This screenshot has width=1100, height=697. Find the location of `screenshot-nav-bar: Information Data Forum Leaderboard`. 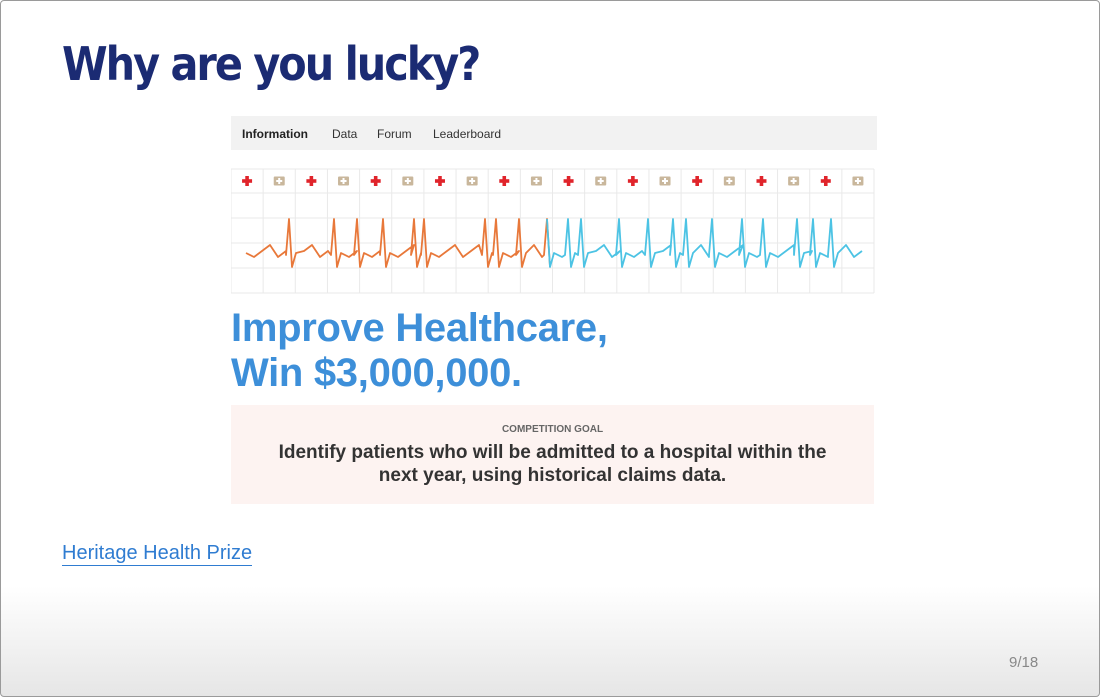

screenshot-nav-bar: Information Data Forum Leaderboard is located at coordinates (554, 133).